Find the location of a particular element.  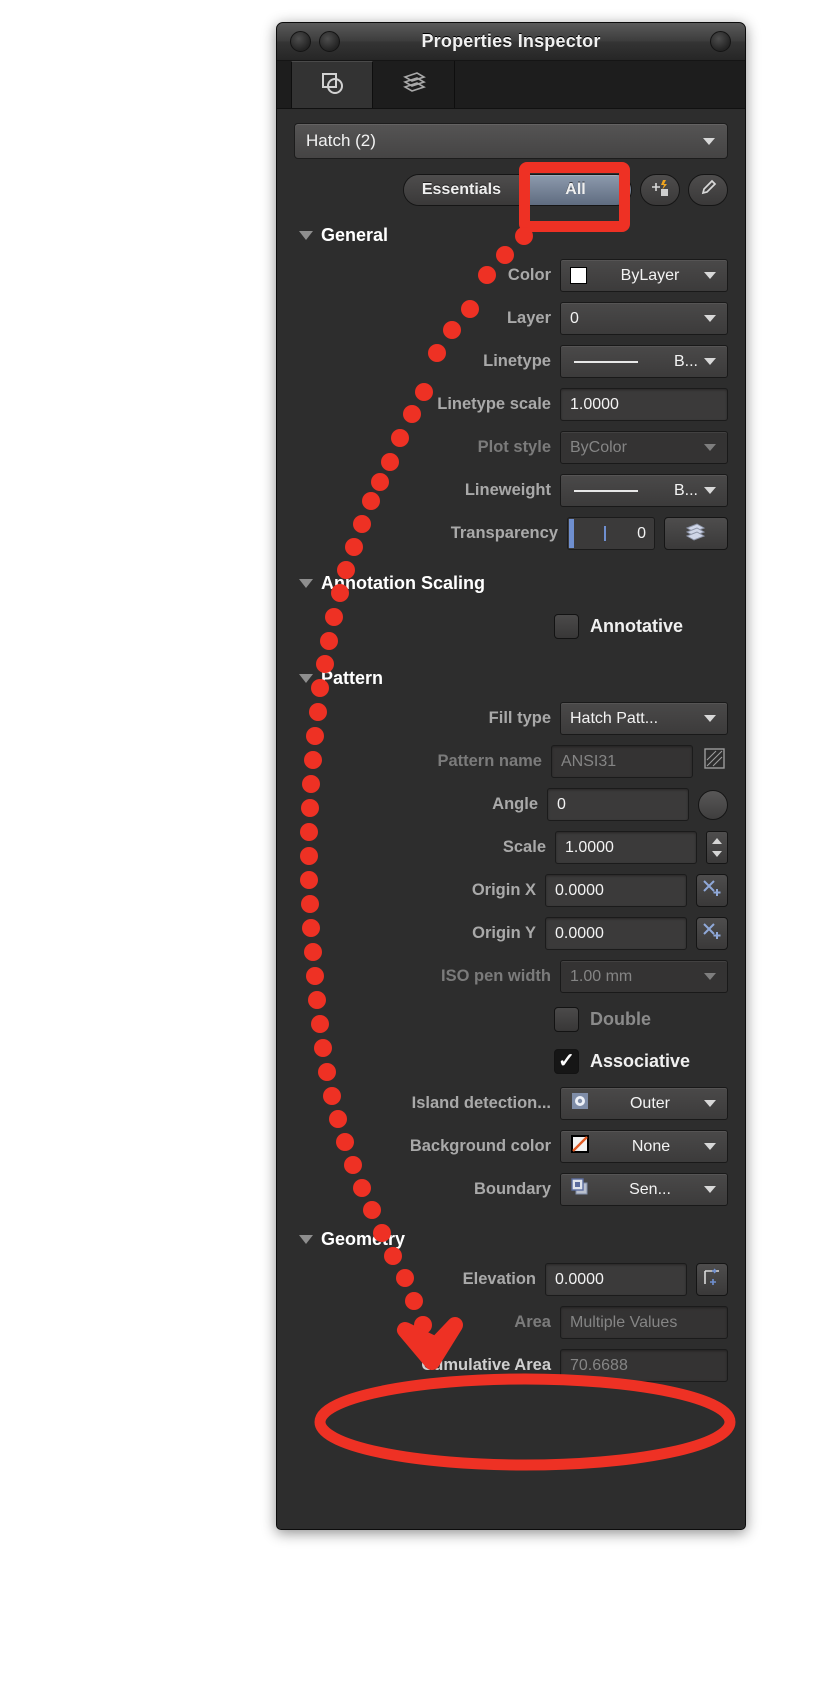

match-properties-button is located at coordinates (708, 190).